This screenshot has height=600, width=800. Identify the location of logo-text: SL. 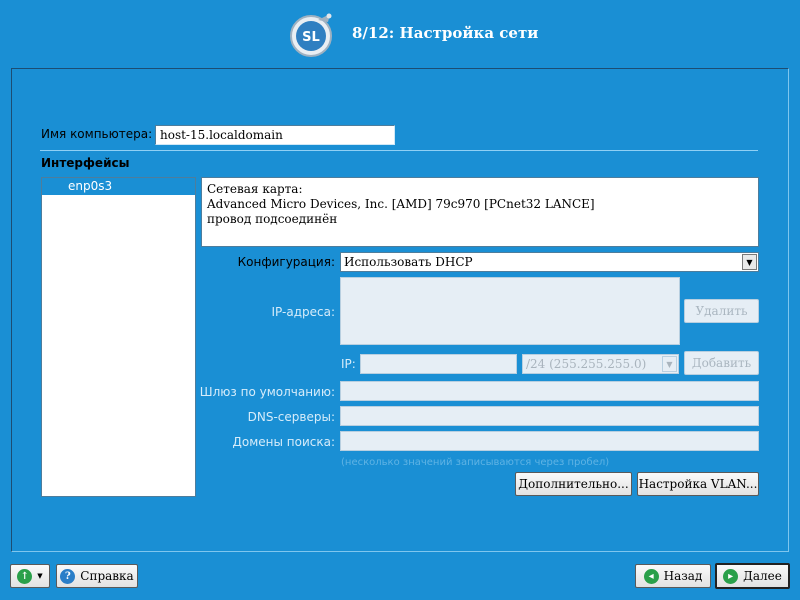
(311, 37).